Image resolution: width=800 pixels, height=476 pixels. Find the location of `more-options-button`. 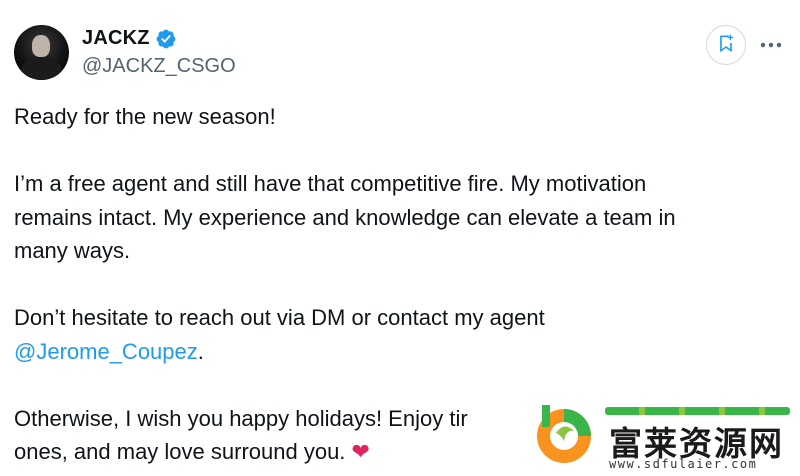

more-options-button is located at coordinates (771, 45).